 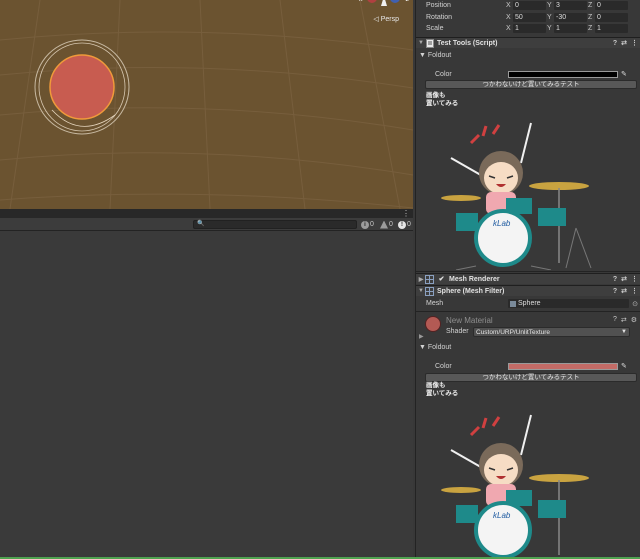 What do you see at coordinates (442, 389) in the screenshot?
I see `image-label-2: 画像も 置いてみる` at bounding box center [442, 389].